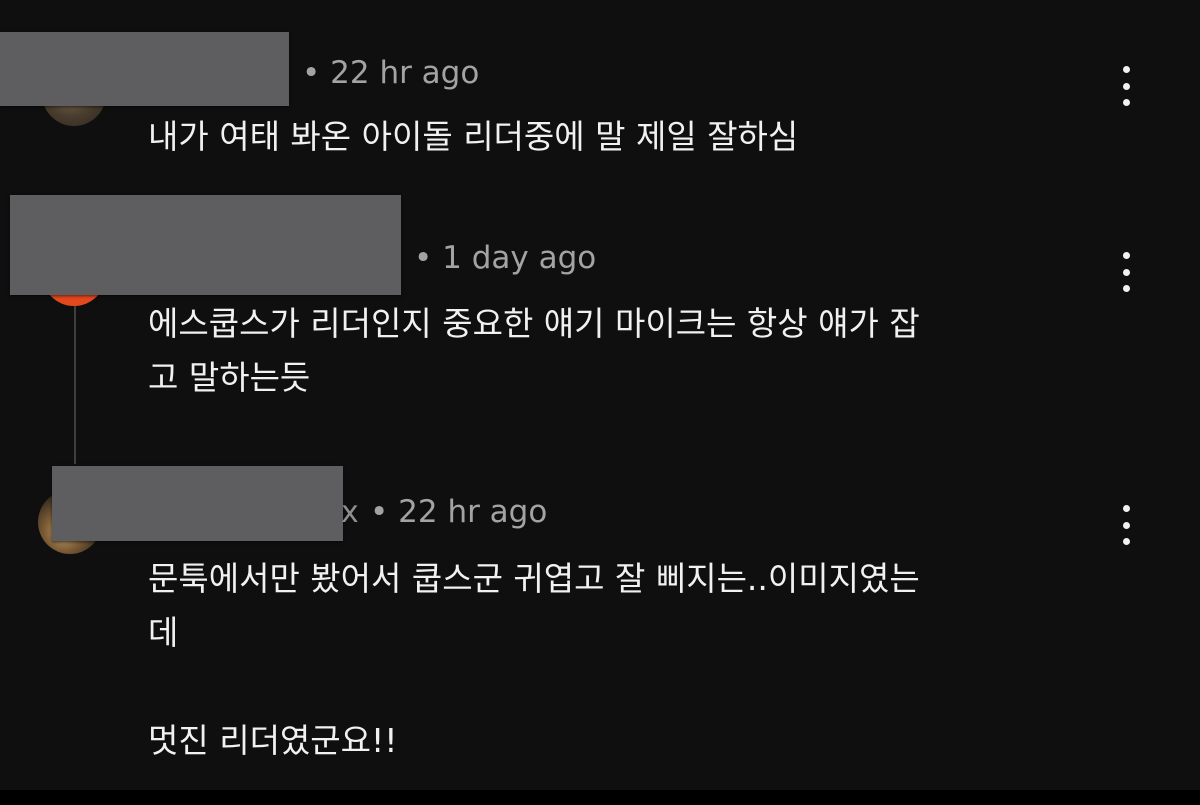 The height and width of the screenshot is (805, 1200). I want to click on comment-text: 내가 여태 봐온 아이돌 리더중에 말 제일 잘하심, so click(473, 136).